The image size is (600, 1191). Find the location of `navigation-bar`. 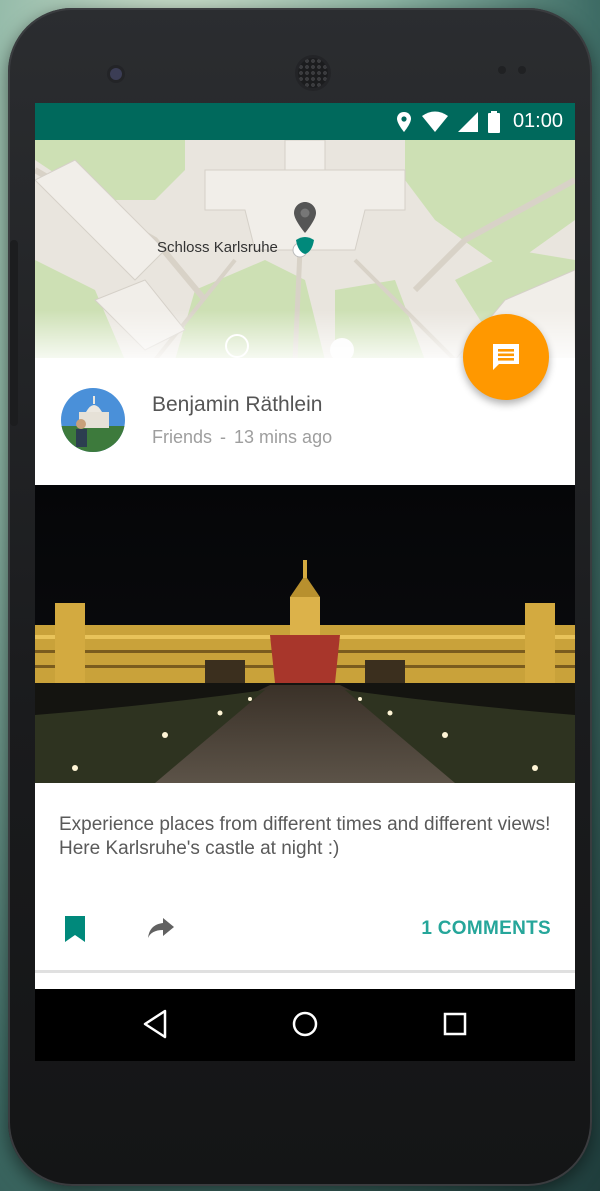

navigation-bar is located at coordinates (305, 1025).